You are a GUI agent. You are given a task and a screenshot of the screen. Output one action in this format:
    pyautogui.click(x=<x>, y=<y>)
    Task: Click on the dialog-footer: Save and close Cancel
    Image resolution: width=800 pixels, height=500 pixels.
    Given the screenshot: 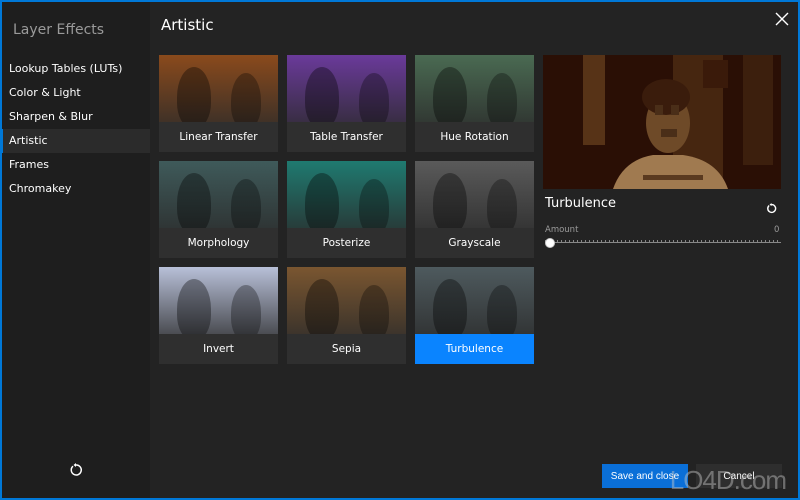 What is the action you would take?
    pyautogui.click(x=692, y=476)
    